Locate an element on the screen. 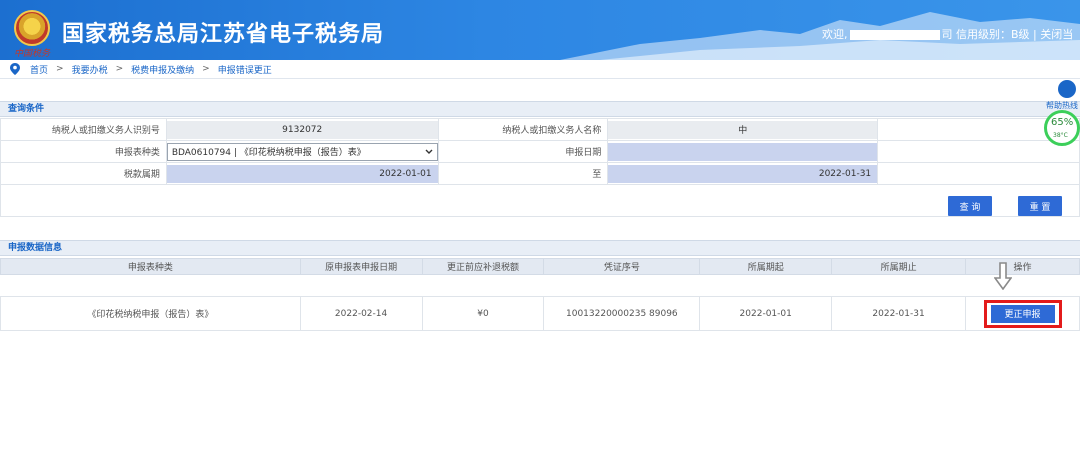 This screenshot has width=1080, height=465. tax-emblem-icon is located at coordinates (32, 28).